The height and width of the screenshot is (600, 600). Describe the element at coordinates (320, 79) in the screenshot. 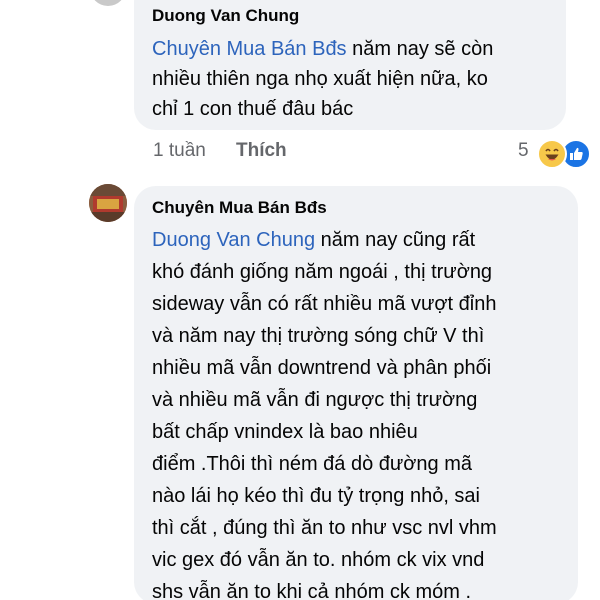

I see `comment-text-line: nhiều thiên nga nhọ xuất hiện nữa, ko` at that location.